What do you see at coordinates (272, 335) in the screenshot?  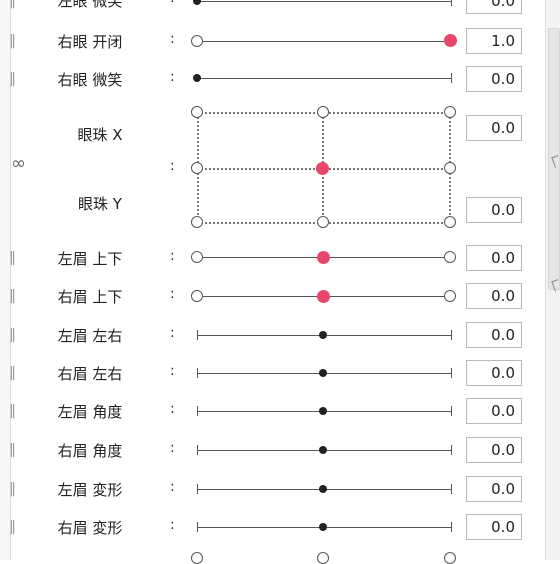 I see `param-row-left-brow-leftright: ‖ 左眉 左右 : 0.0` at bounding box center [272, 335].